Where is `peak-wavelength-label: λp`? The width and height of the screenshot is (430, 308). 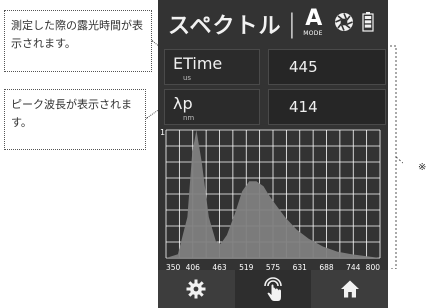 peak-wavelength-label: λp is located at coordinates (183, 103).